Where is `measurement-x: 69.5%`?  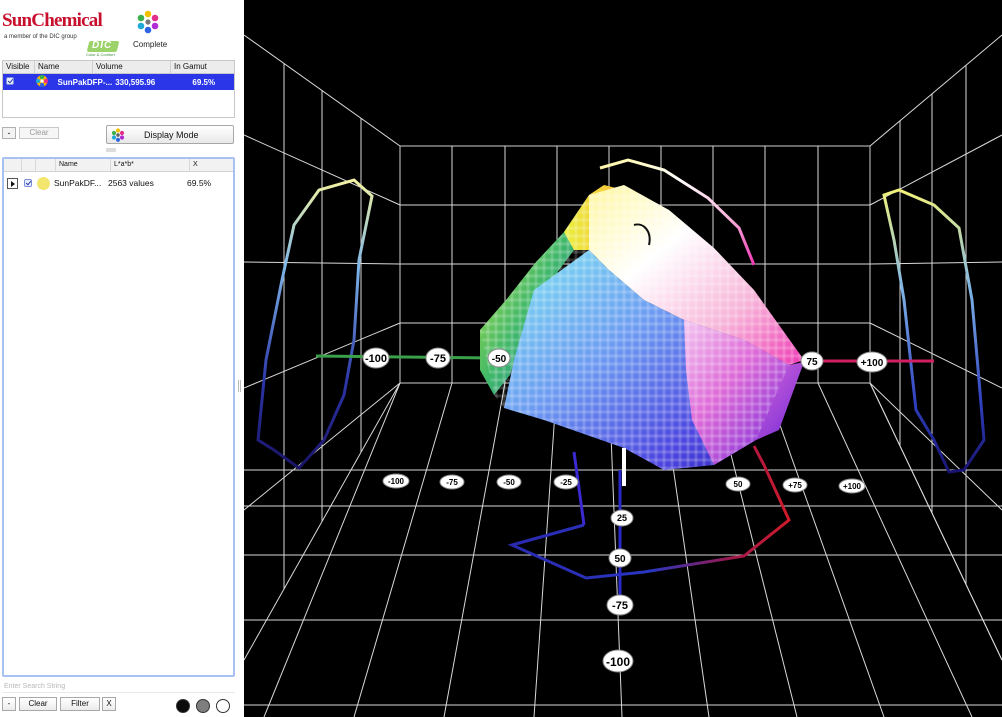 measurement-x: 69.5% is located at coordinates (199, 183).